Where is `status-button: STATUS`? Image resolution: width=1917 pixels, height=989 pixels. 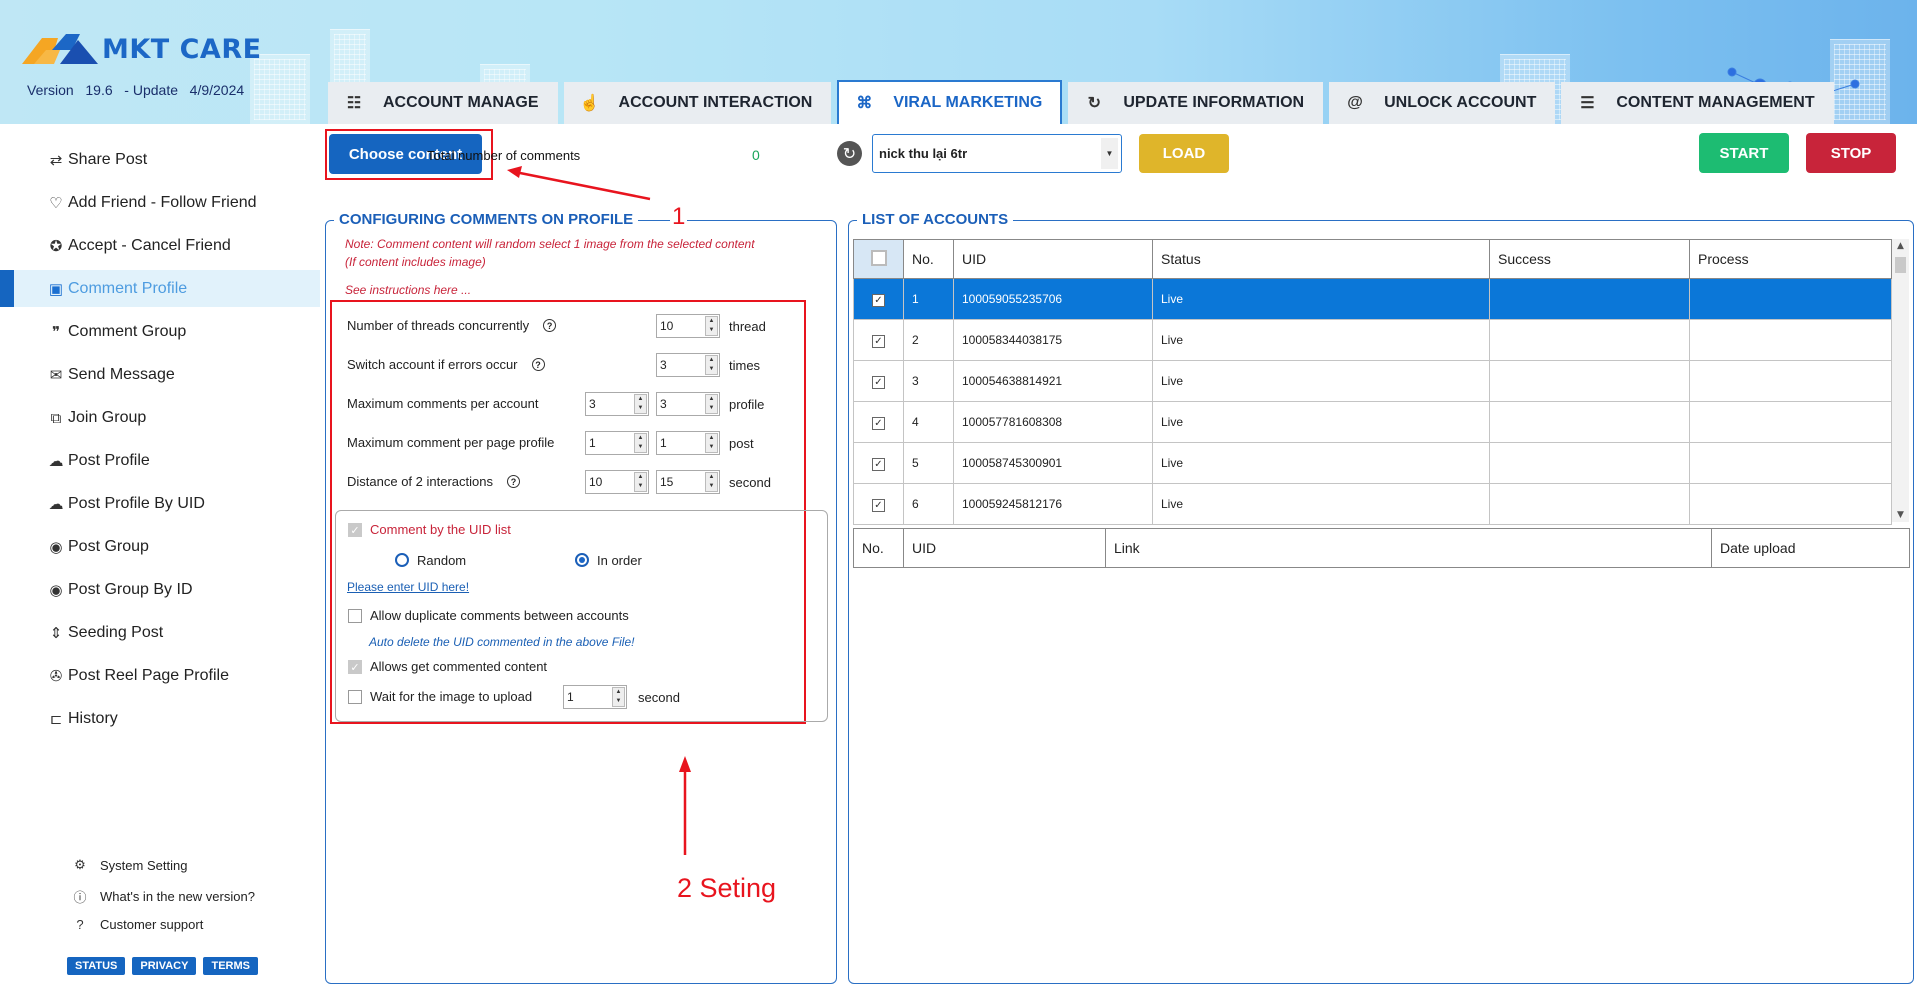 status-button: STATUS is located at coordinates (96, 966).